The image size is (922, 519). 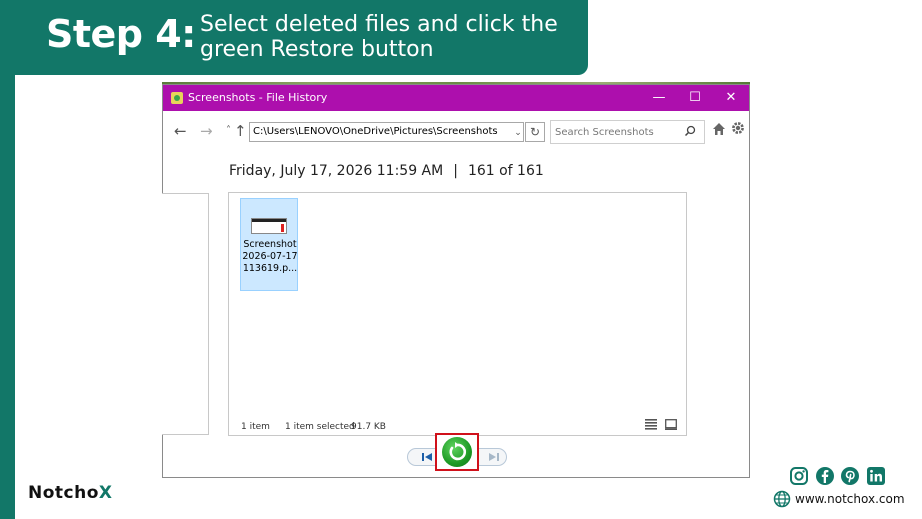 What do you see at coordinates (535, 132) in the screenshot?
I see `refresh-icon: ↻` at bounding box center [535, 132].